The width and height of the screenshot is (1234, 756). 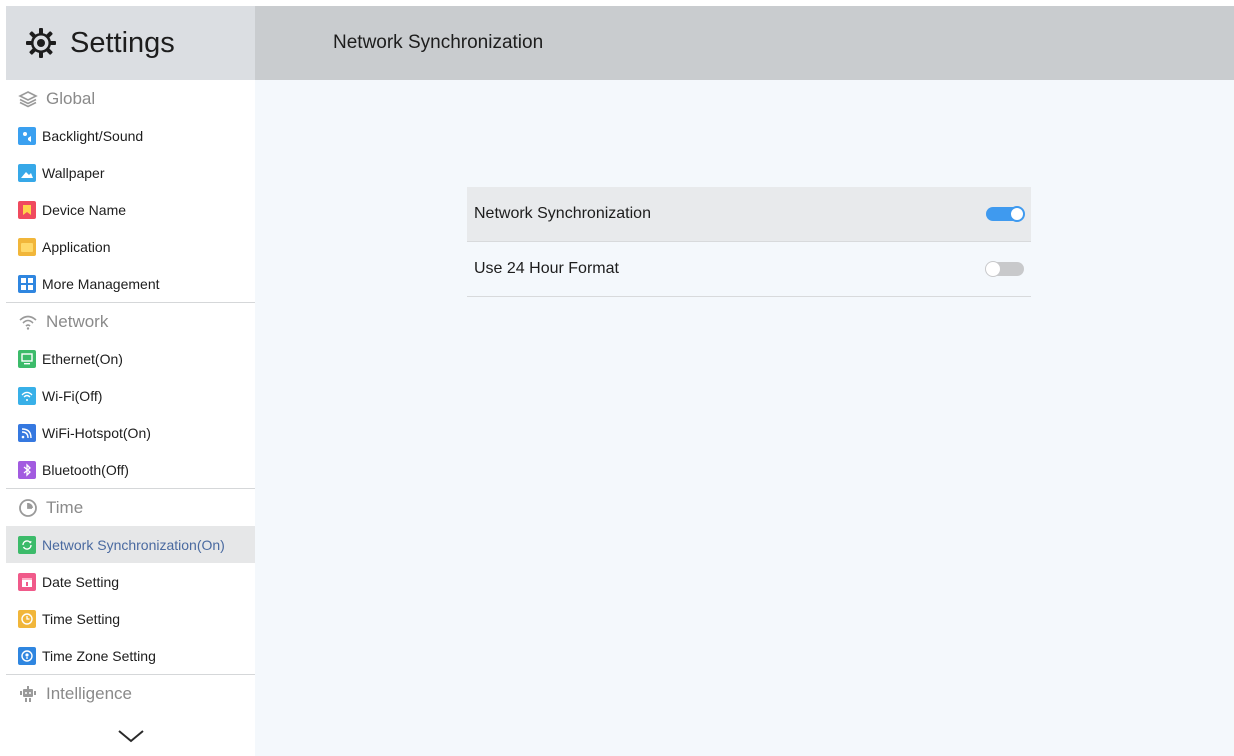 What do you see at coordinates (71, 98) in the screenshot?
I see `section-label: Global` at bounding box center [71, 98].